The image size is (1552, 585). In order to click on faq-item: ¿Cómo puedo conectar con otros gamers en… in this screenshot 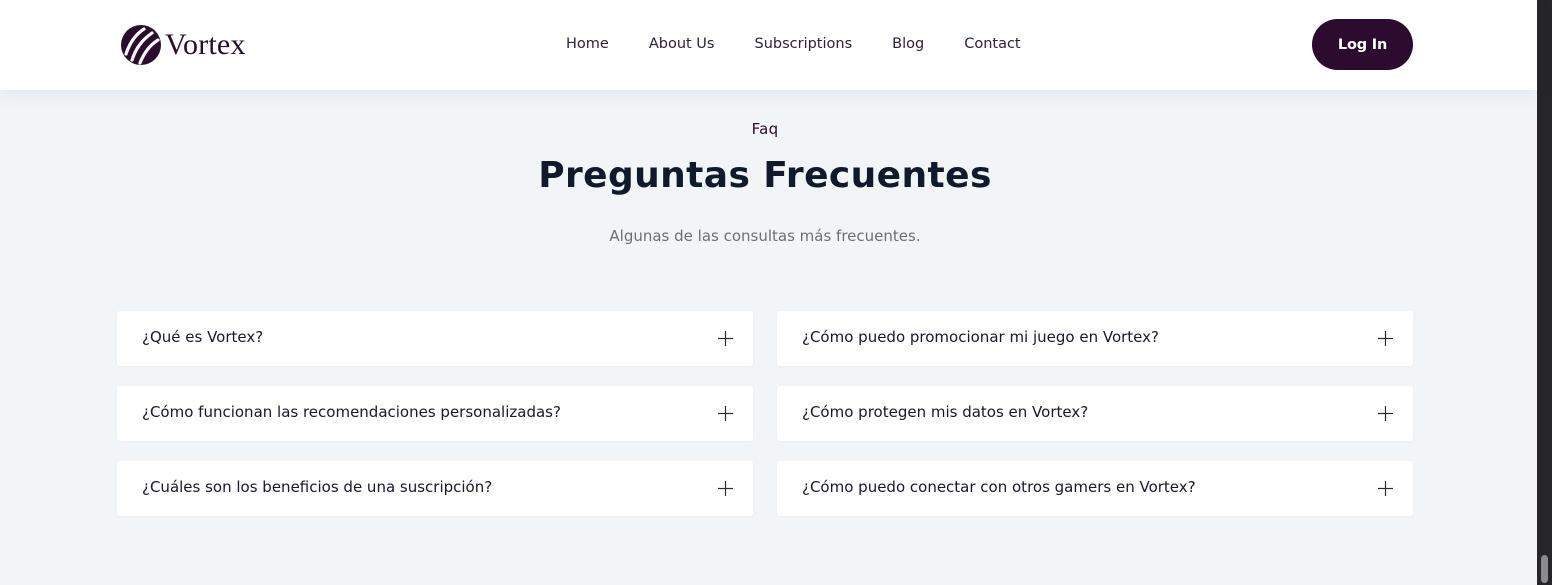, I will do `click(1095, 488)`.